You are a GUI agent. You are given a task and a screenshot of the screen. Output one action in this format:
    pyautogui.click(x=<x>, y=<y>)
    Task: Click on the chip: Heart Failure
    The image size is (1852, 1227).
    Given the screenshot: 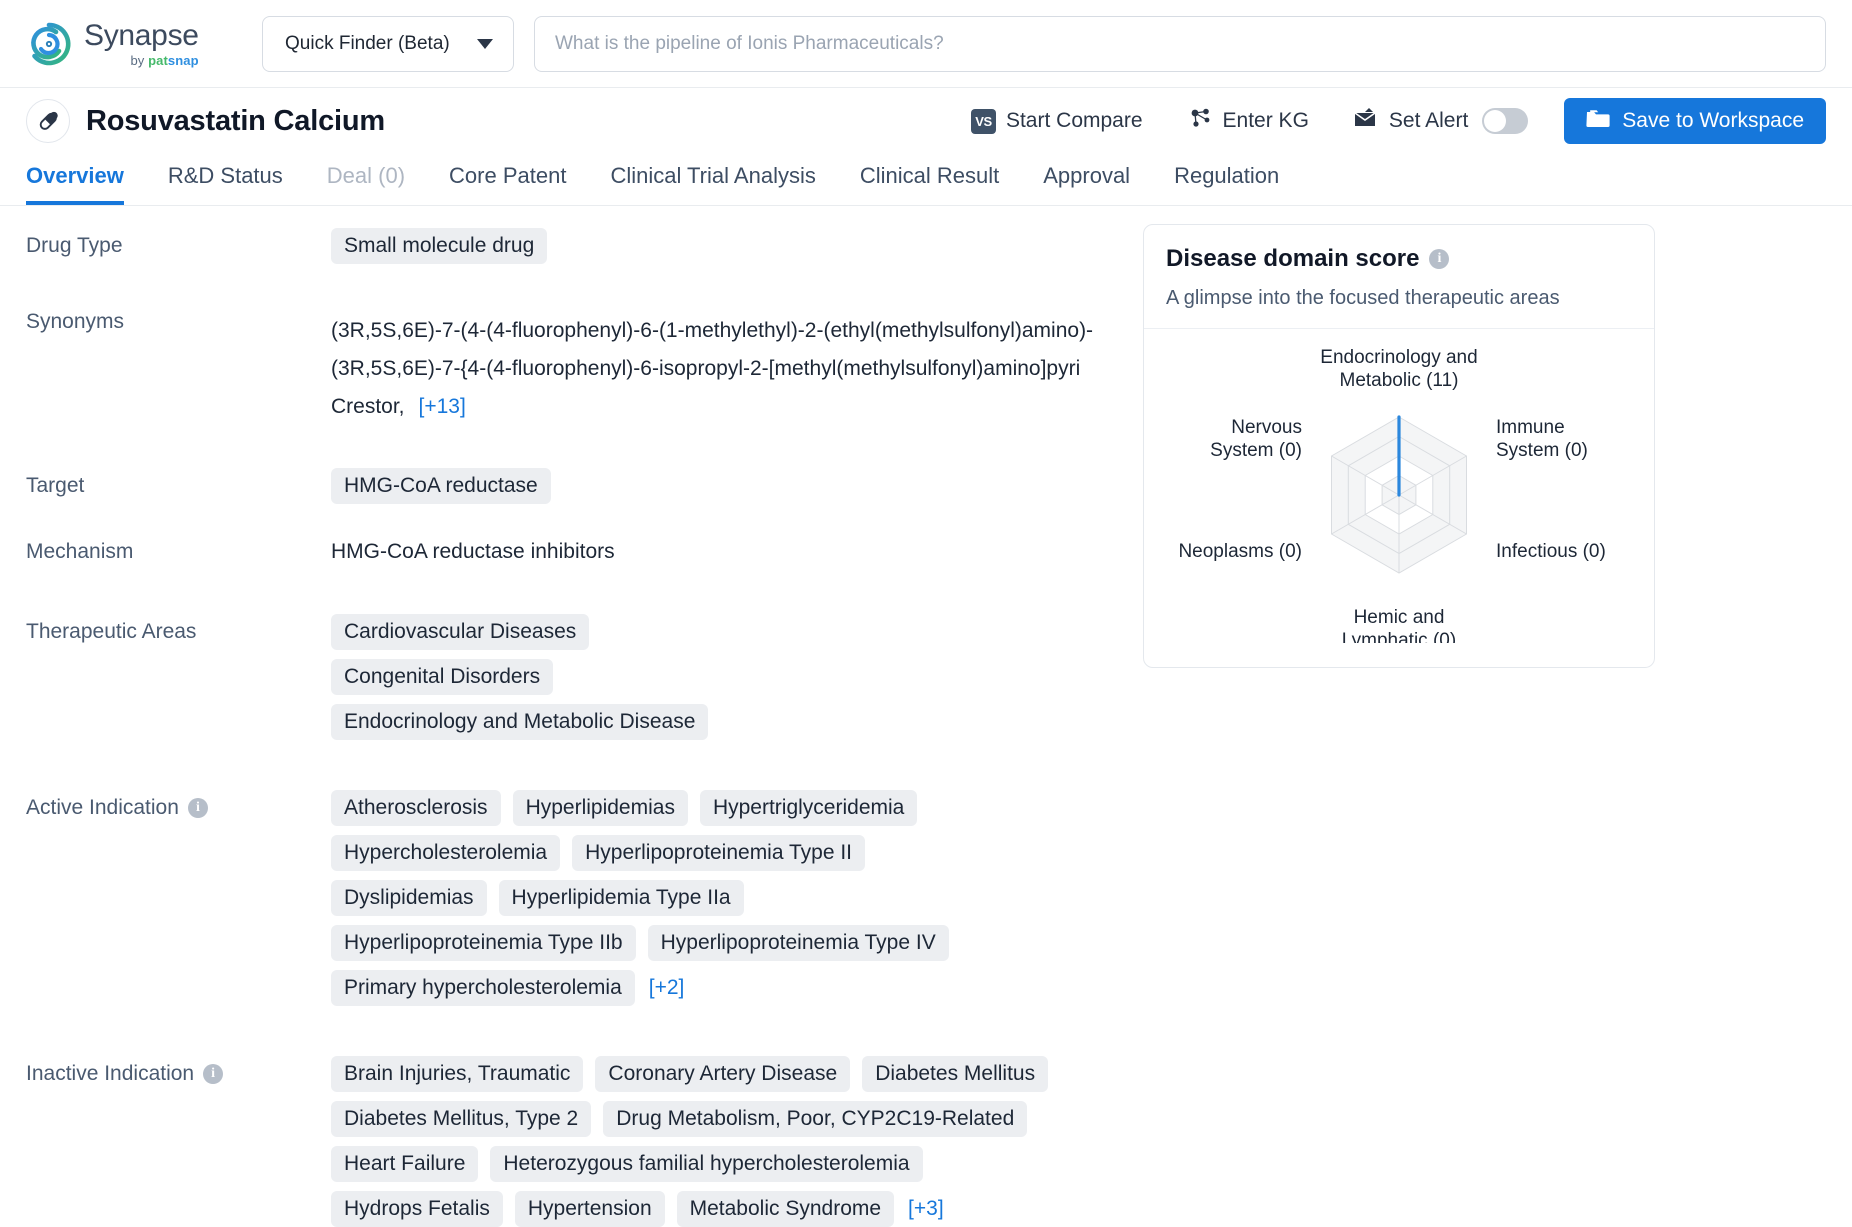 What is the action you would take?
    pyautogui.click(x=405, y=1164)
    